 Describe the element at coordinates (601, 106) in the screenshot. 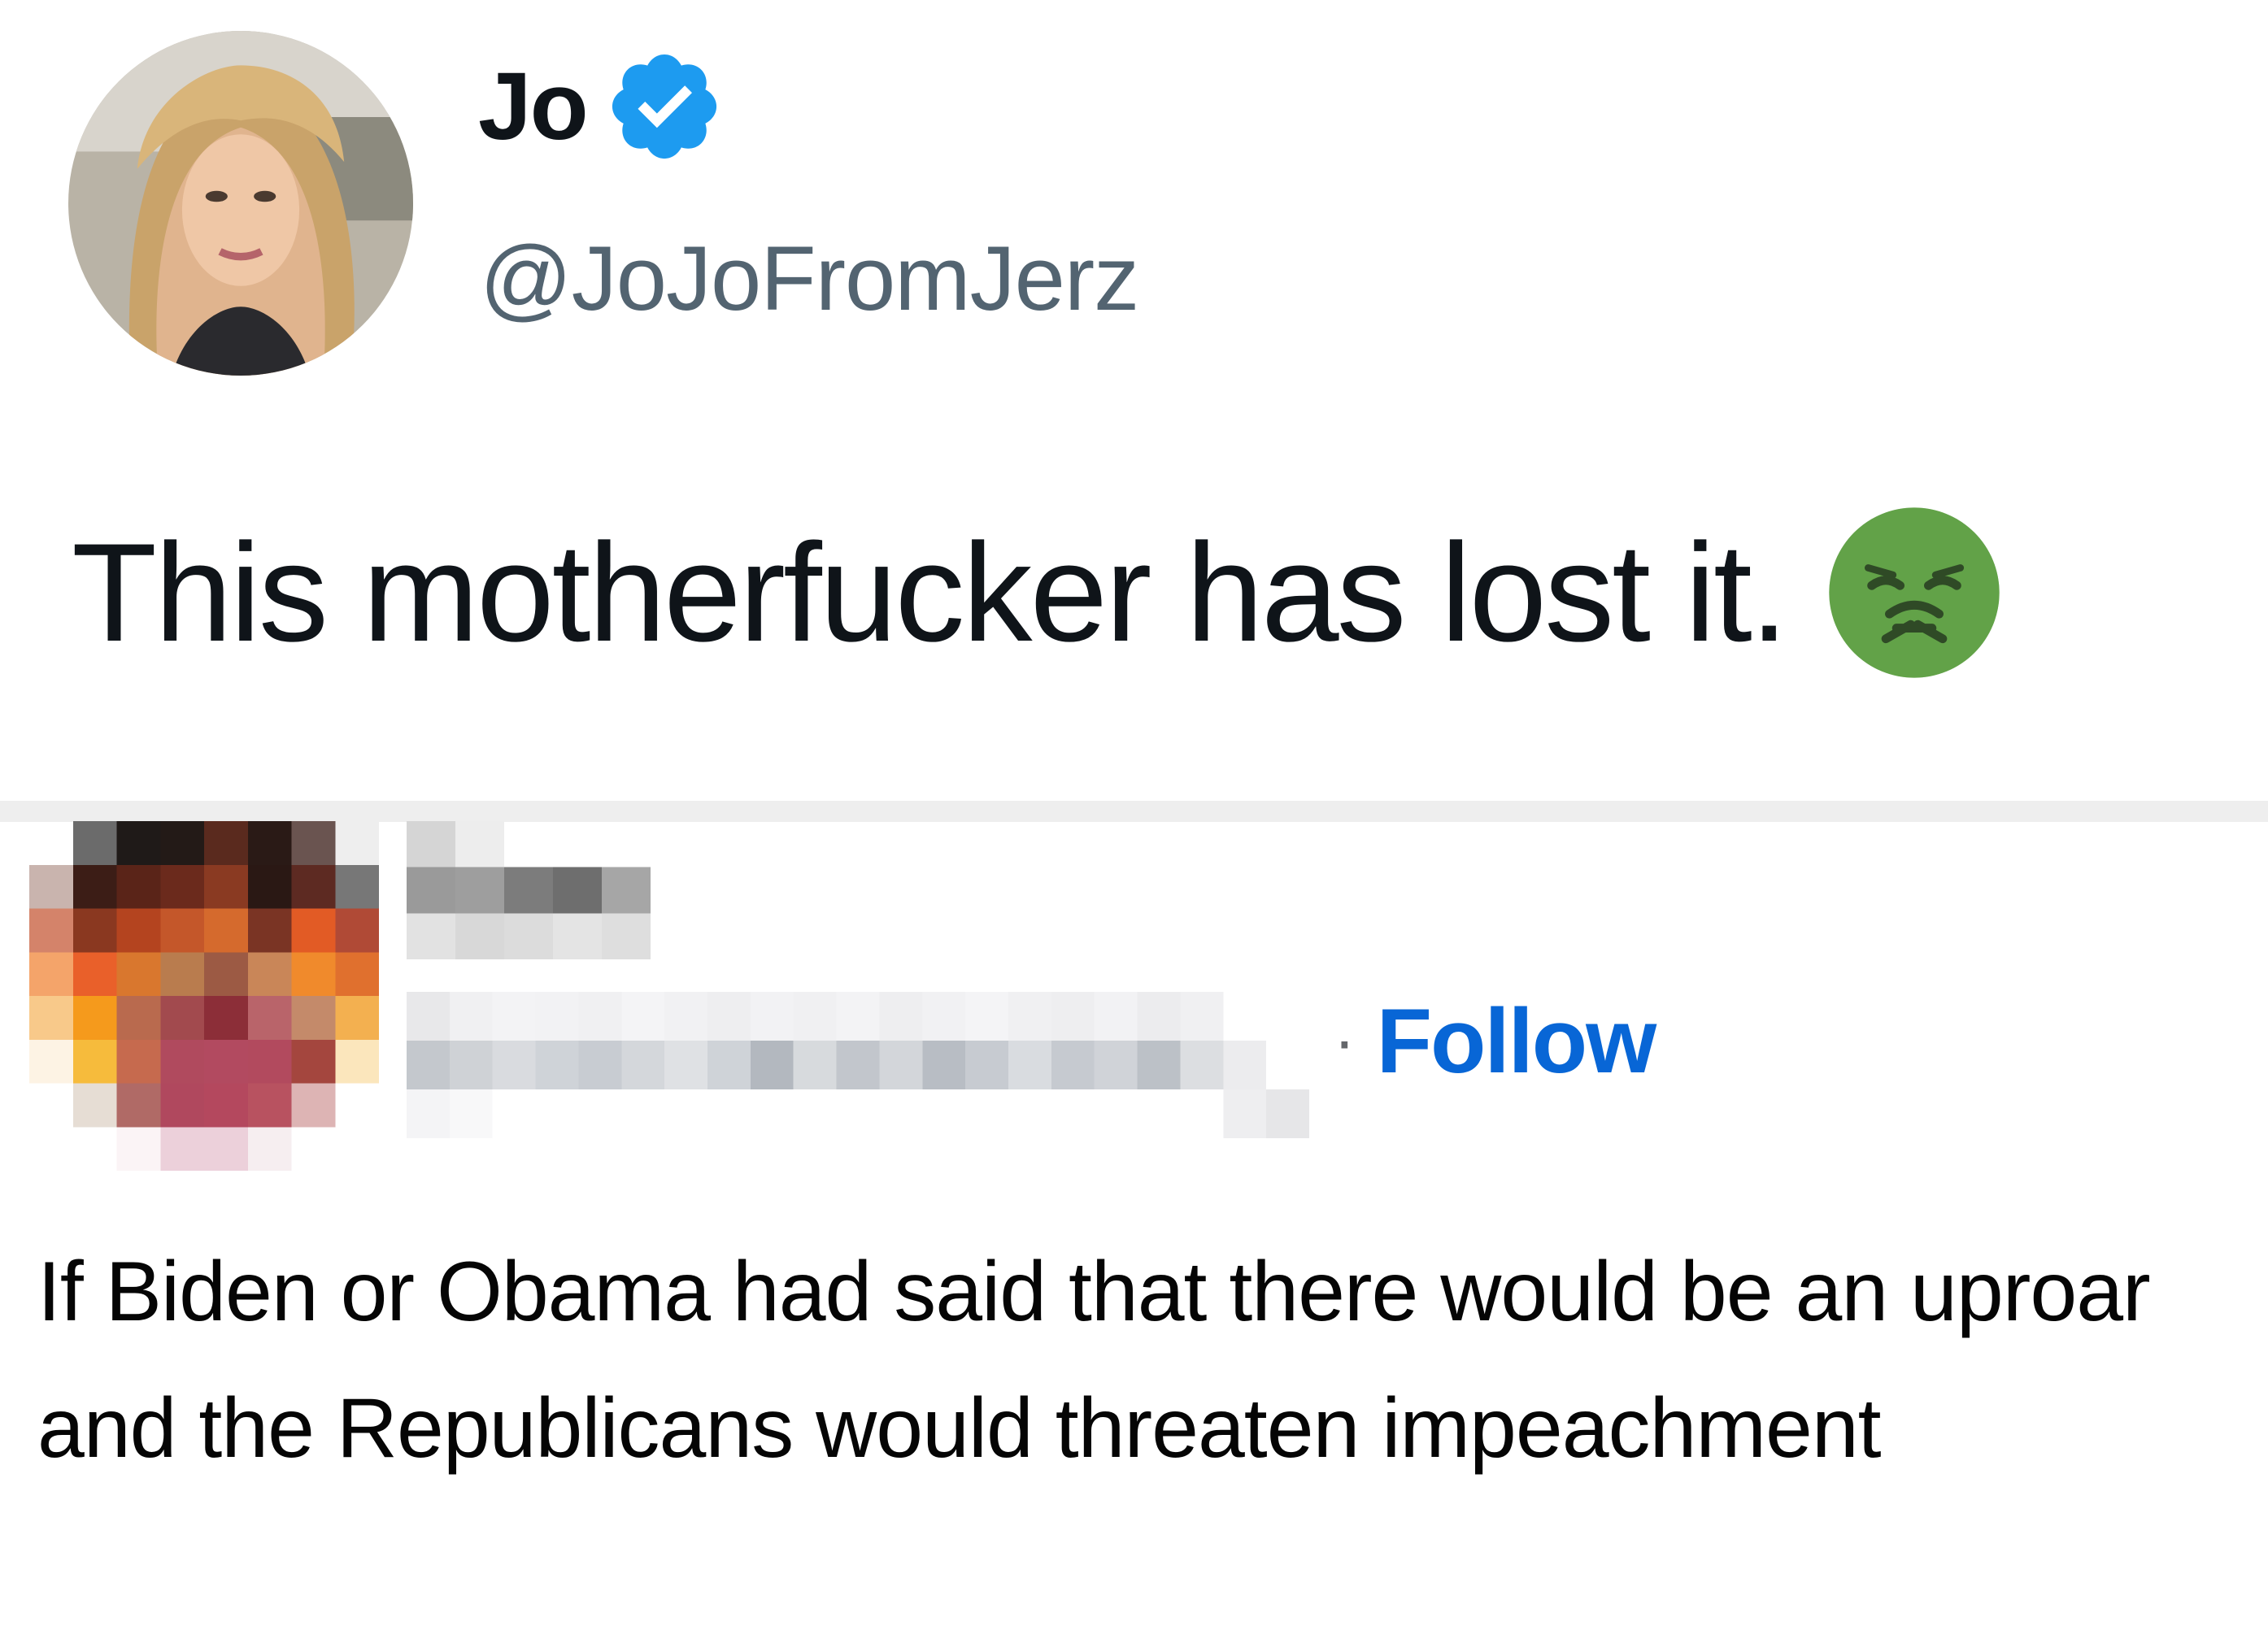

I see `author-name-row: Jo` at that location.